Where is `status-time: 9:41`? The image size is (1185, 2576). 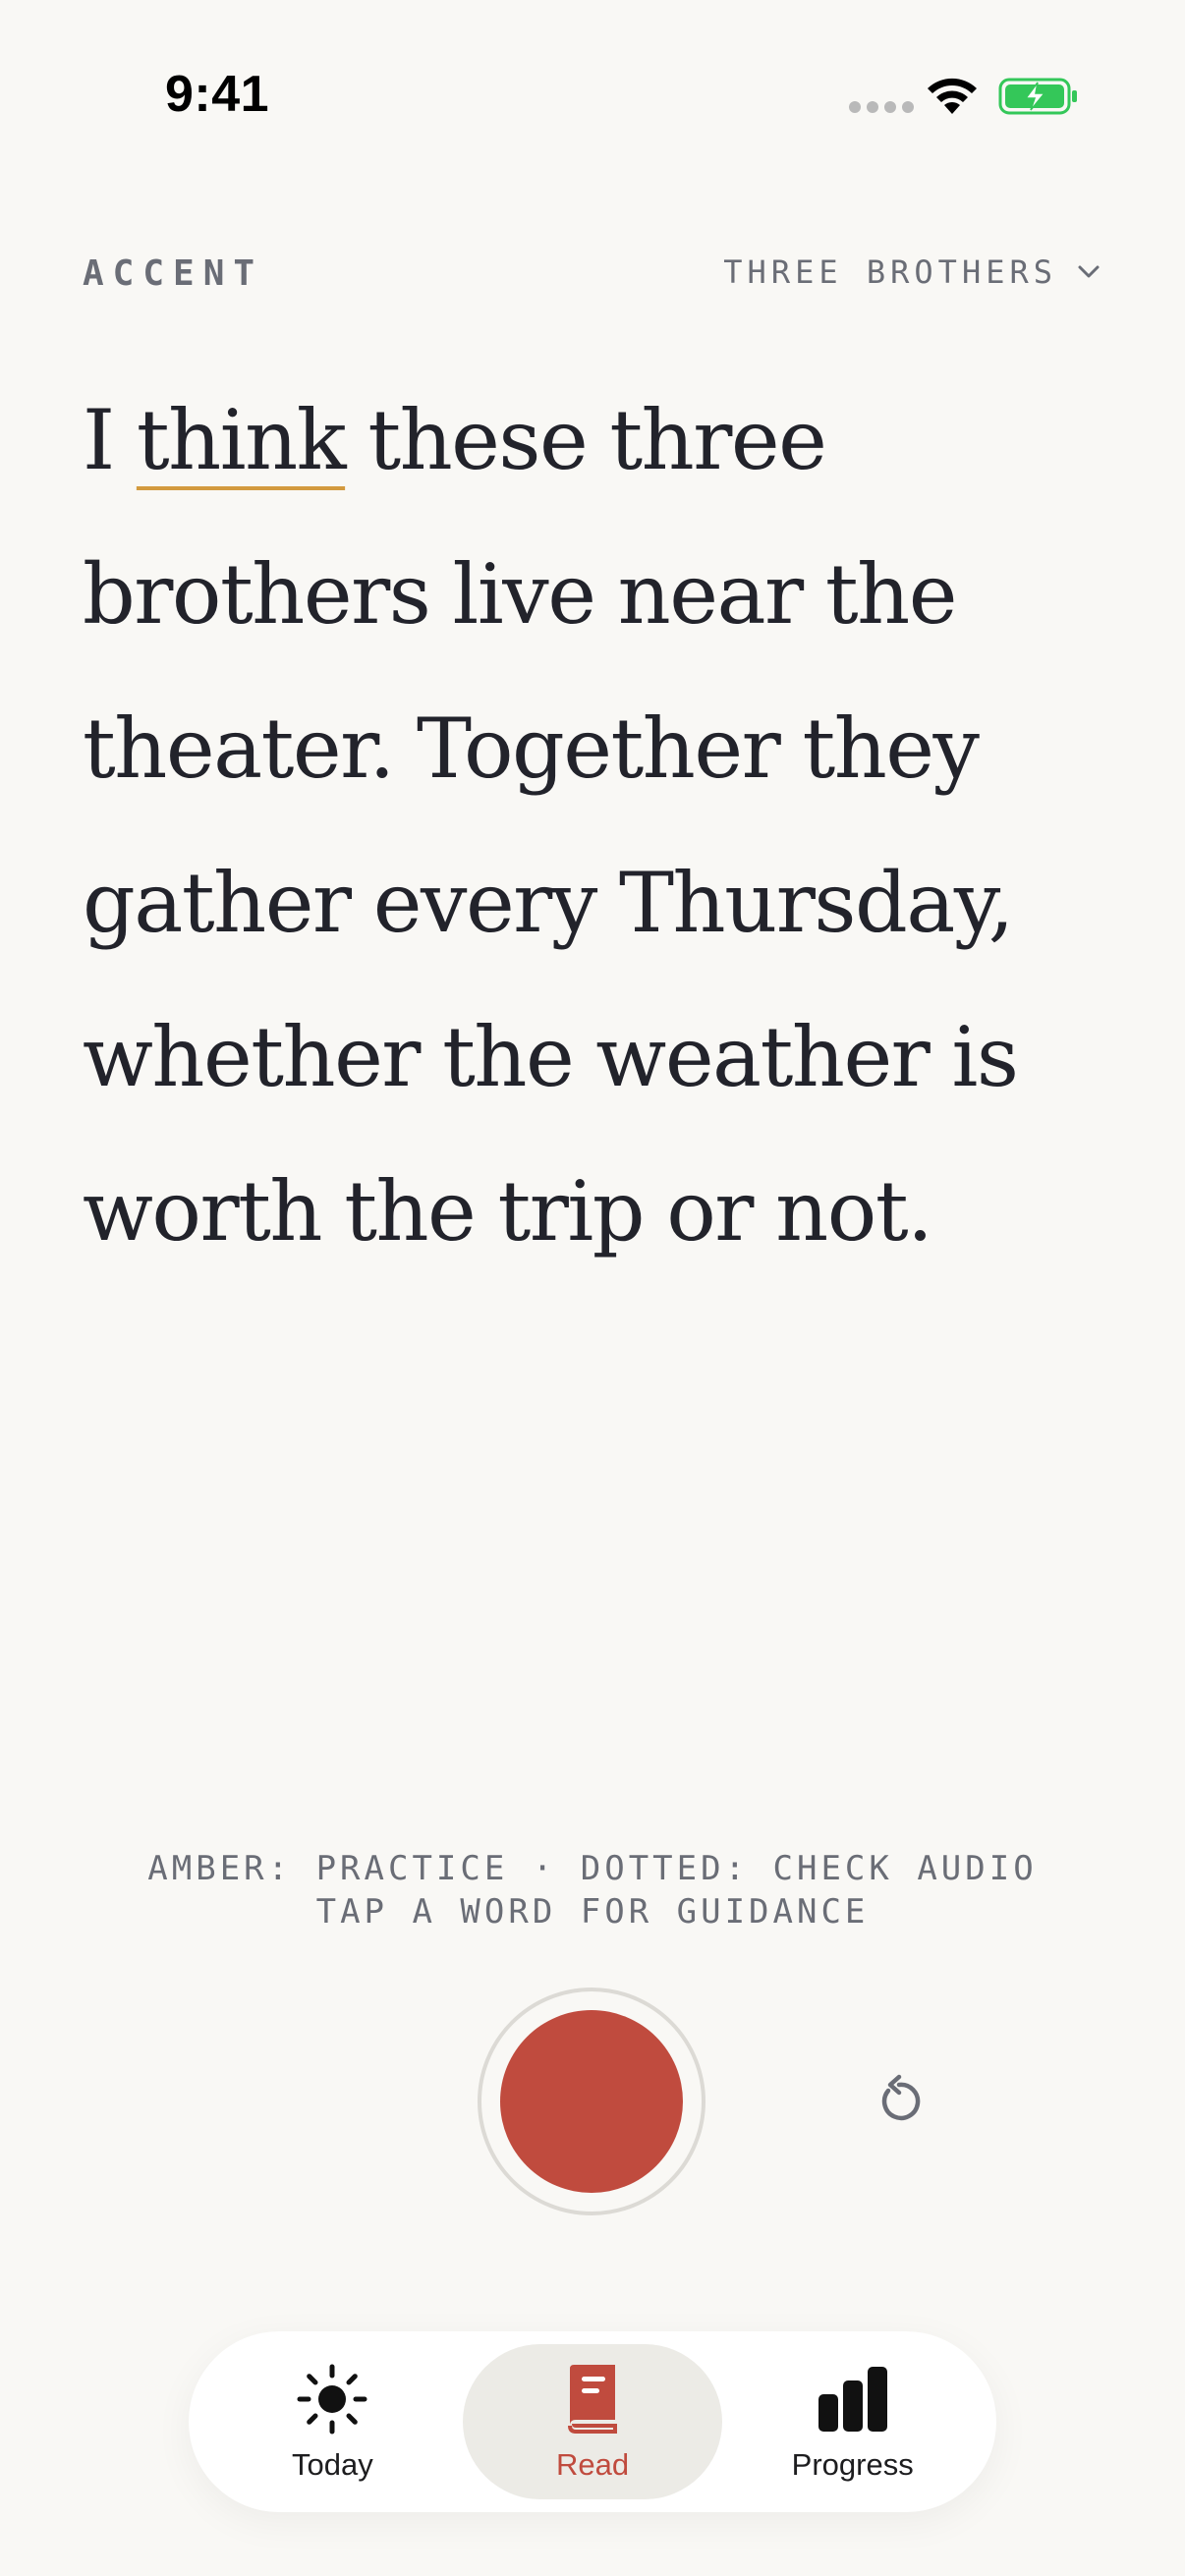
status-time: 9:41 is located at coordinates (217, 94).